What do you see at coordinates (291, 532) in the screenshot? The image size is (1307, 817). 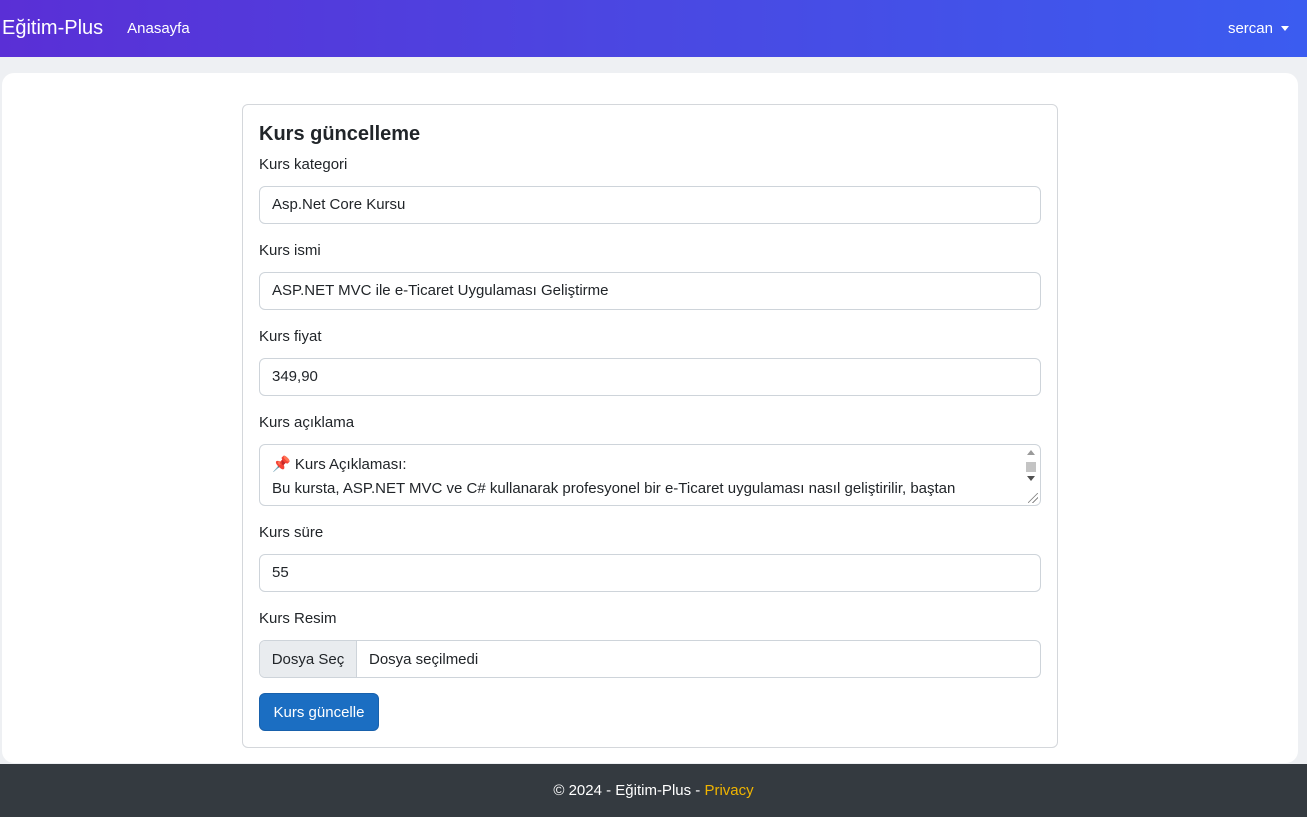 I see `duration-label: Kurs süre` at bounding box center [291, 532].